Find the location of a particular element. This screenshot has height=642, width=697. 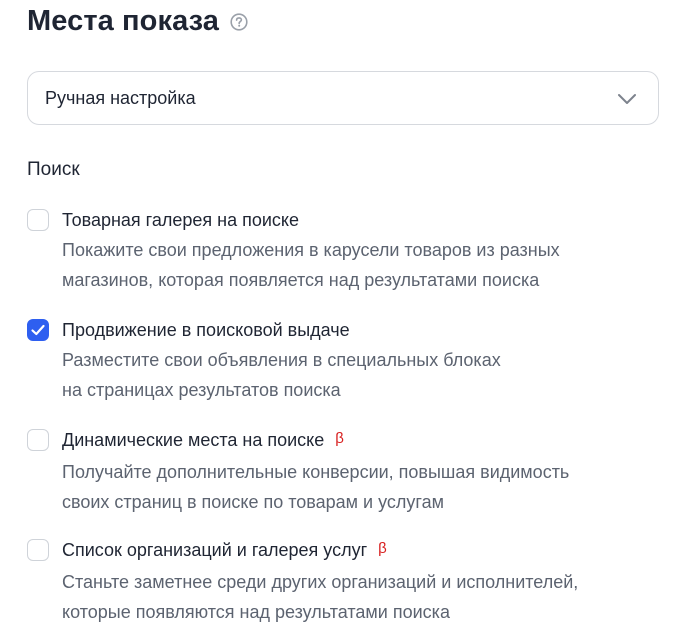

option-title-label: Динамические места на поиске is located at coordinates (193, 440).